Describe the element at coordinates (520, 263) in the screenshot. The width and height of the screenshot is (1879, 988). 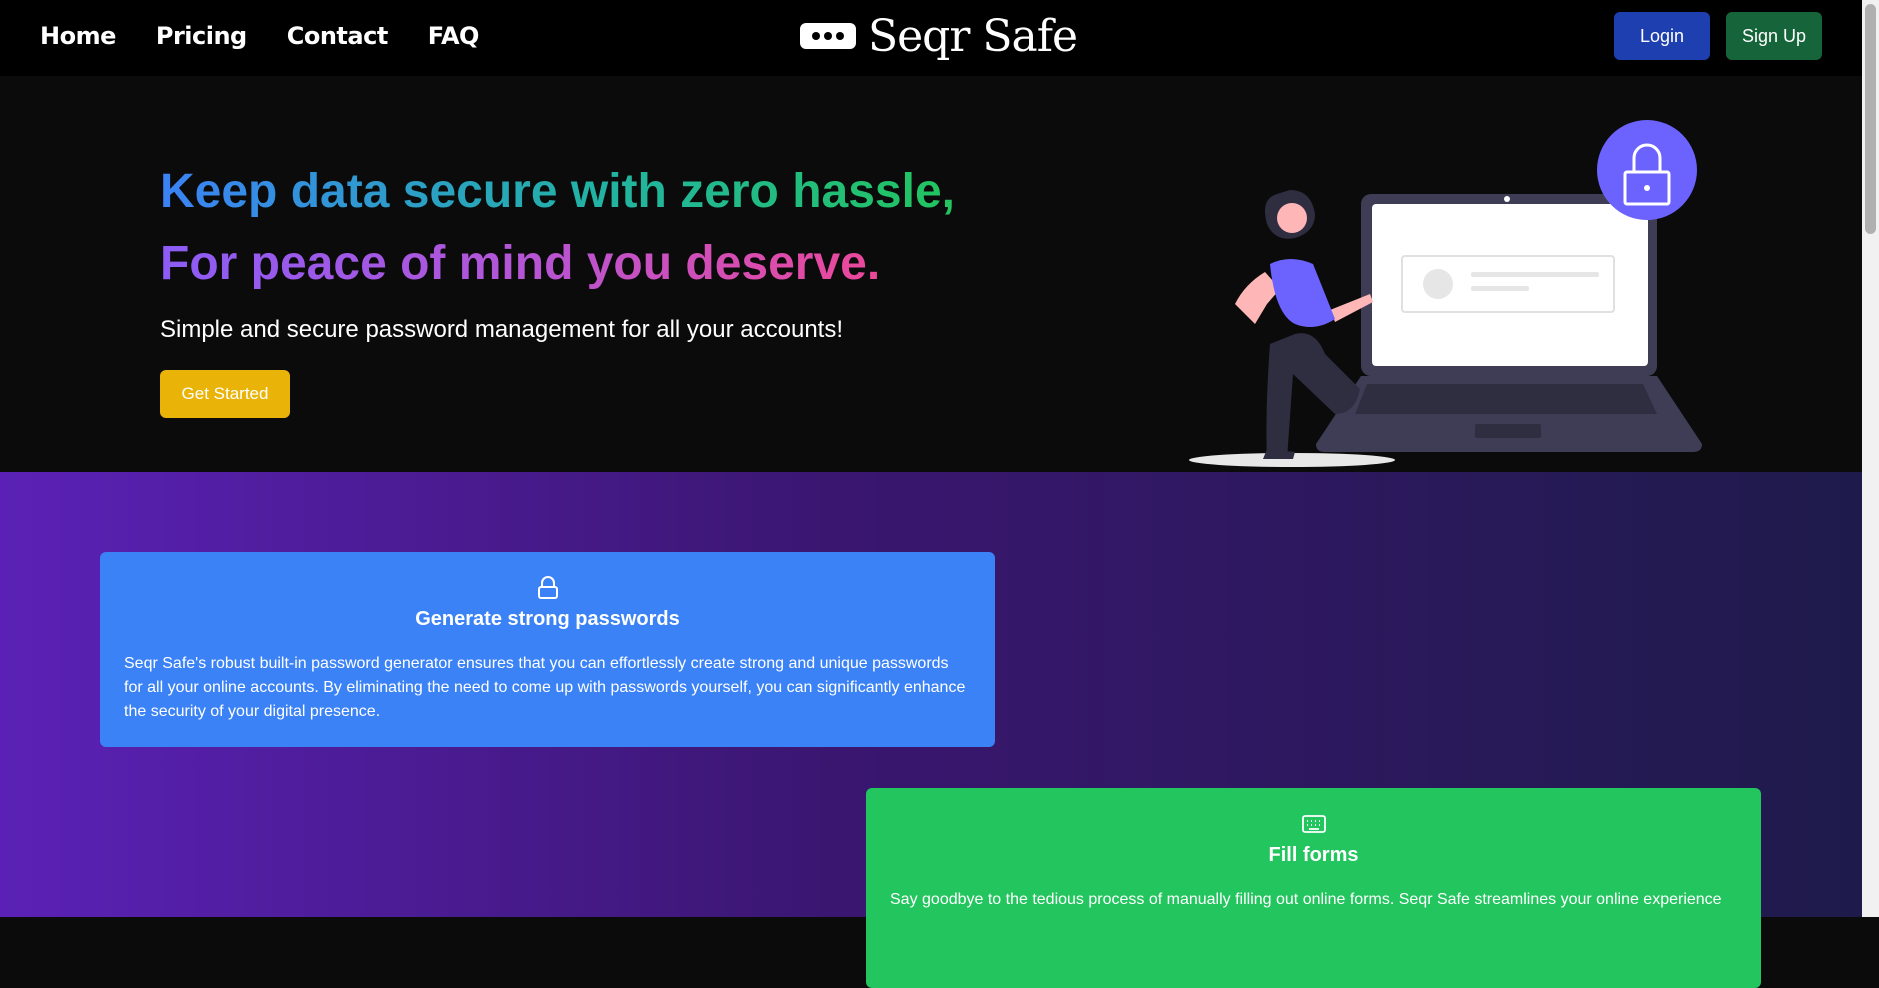
I see `hero-title-line2: For peace of mind you deserve.` at that location.